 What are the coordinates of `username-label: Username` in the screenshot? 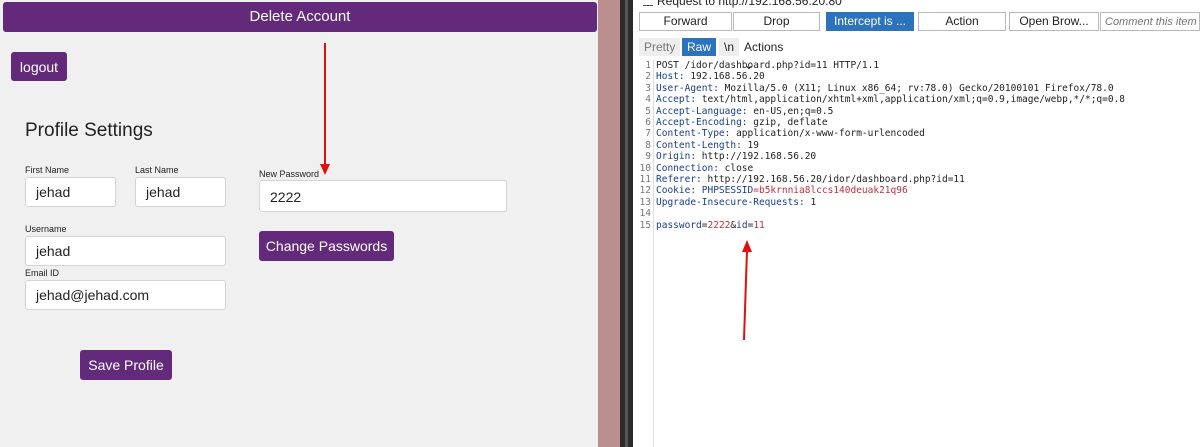 It's located at (46, 229).